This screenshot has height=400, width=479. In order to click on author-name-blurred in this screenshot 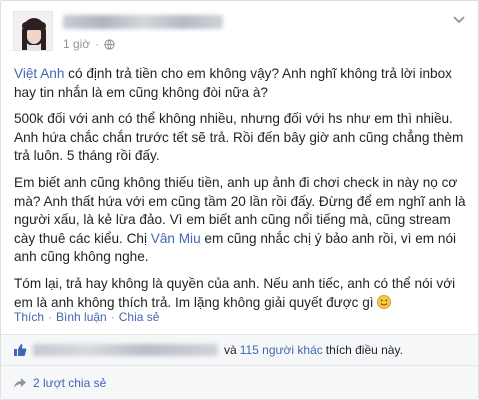, I will do `click(143, 22)`.